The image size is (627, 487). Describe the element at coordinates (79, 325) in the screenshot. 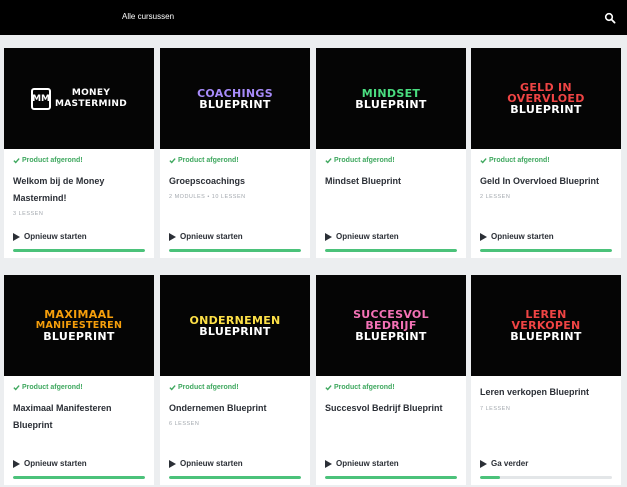

I see `course-thumbnail: MAXIMAAL MANIFESTEREN BLUEPRINT` at that location.